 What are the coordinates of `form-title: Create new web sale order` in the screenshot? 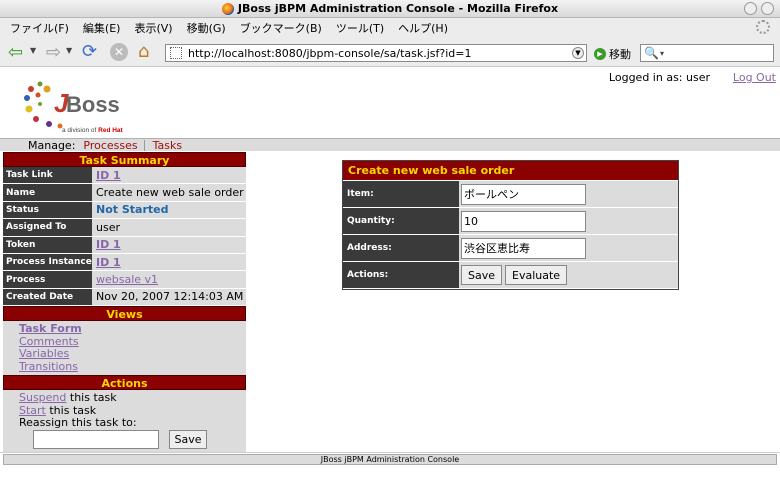 It's located at (510, 170).